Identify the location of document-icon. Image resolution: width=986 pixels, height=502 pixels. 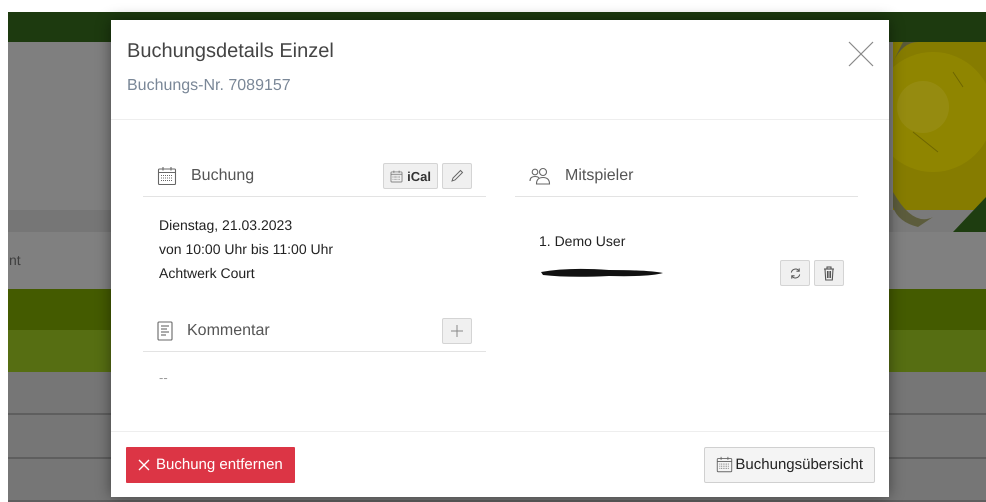
(165, 331).